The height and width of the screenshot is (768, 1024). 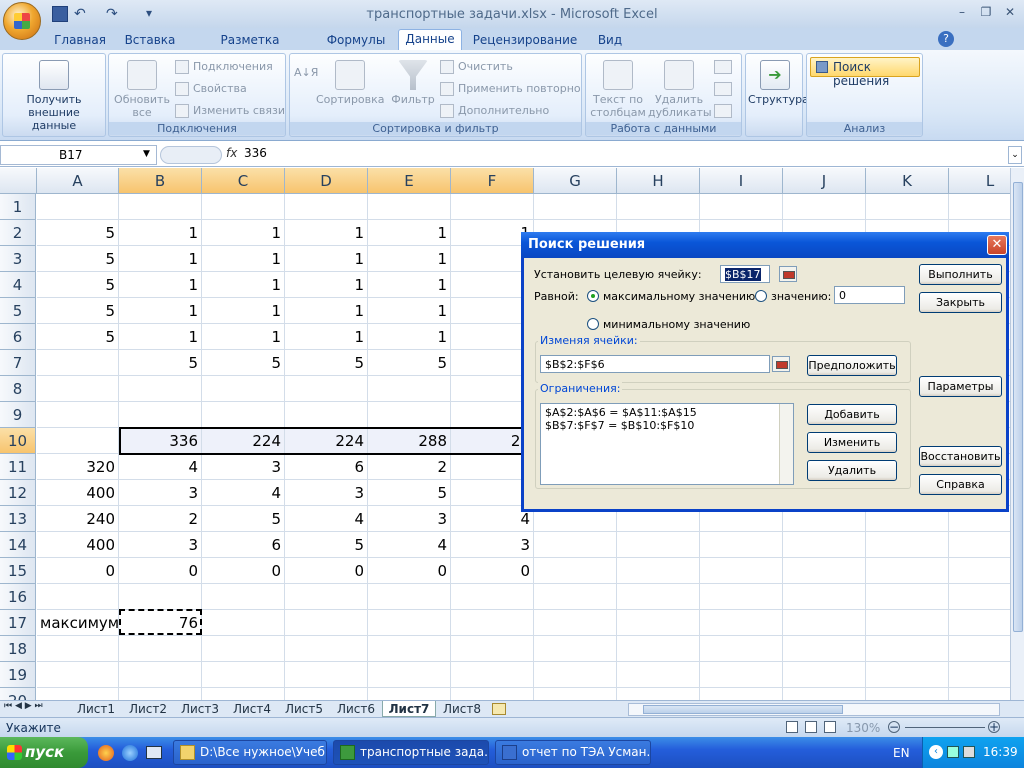 I want to click on data-validation-icon, so click(x=723, y=67).